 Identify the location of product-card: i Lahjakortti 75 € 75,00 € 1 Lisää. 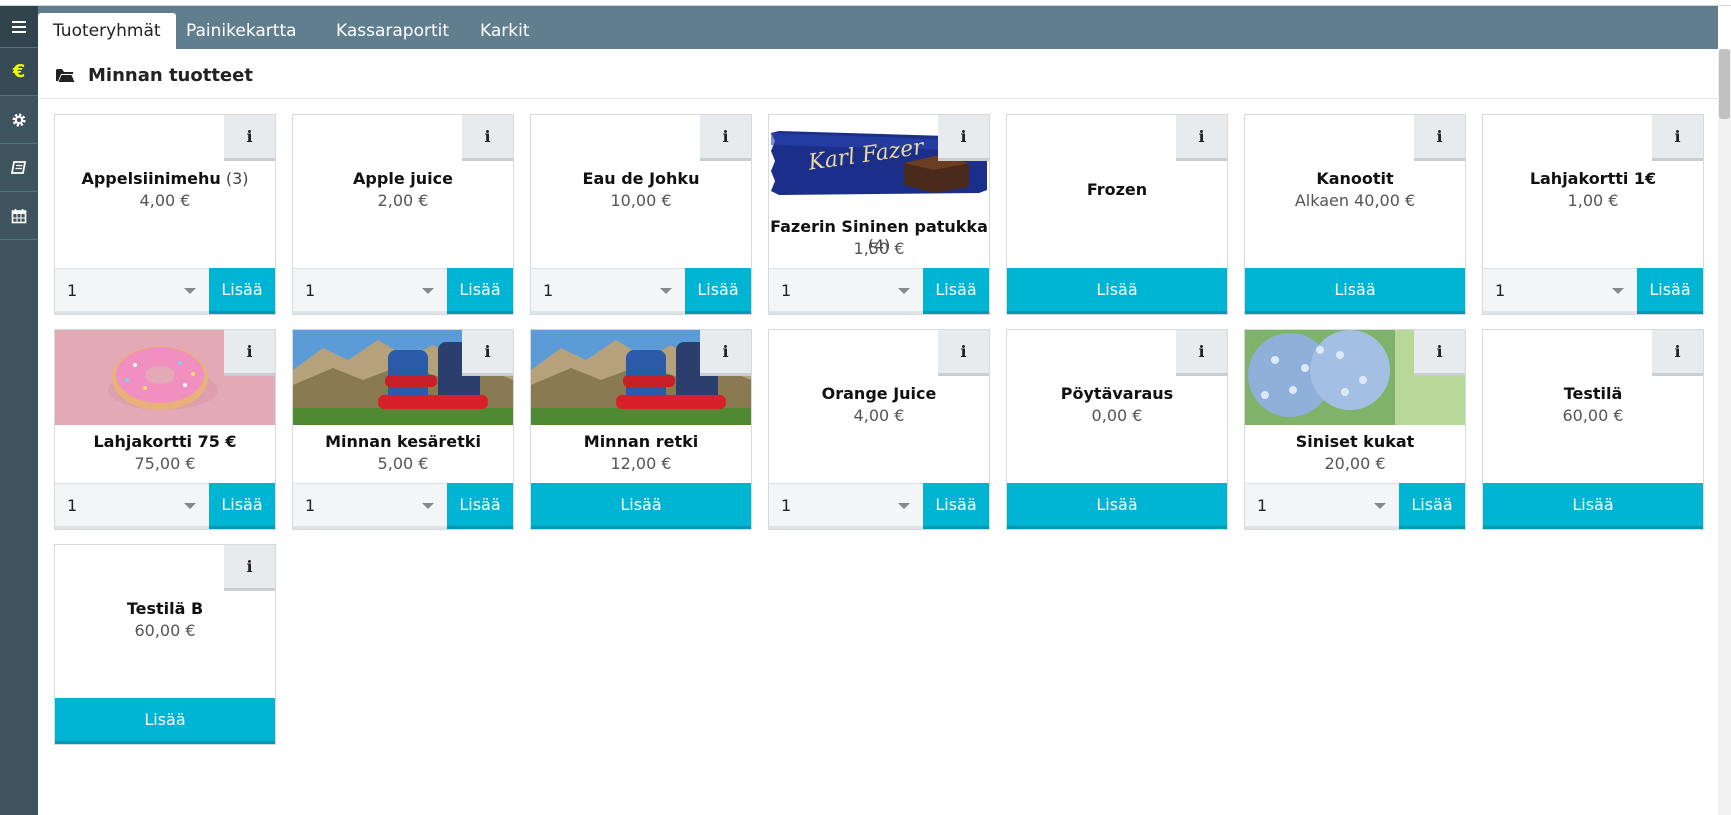
(165, 429).